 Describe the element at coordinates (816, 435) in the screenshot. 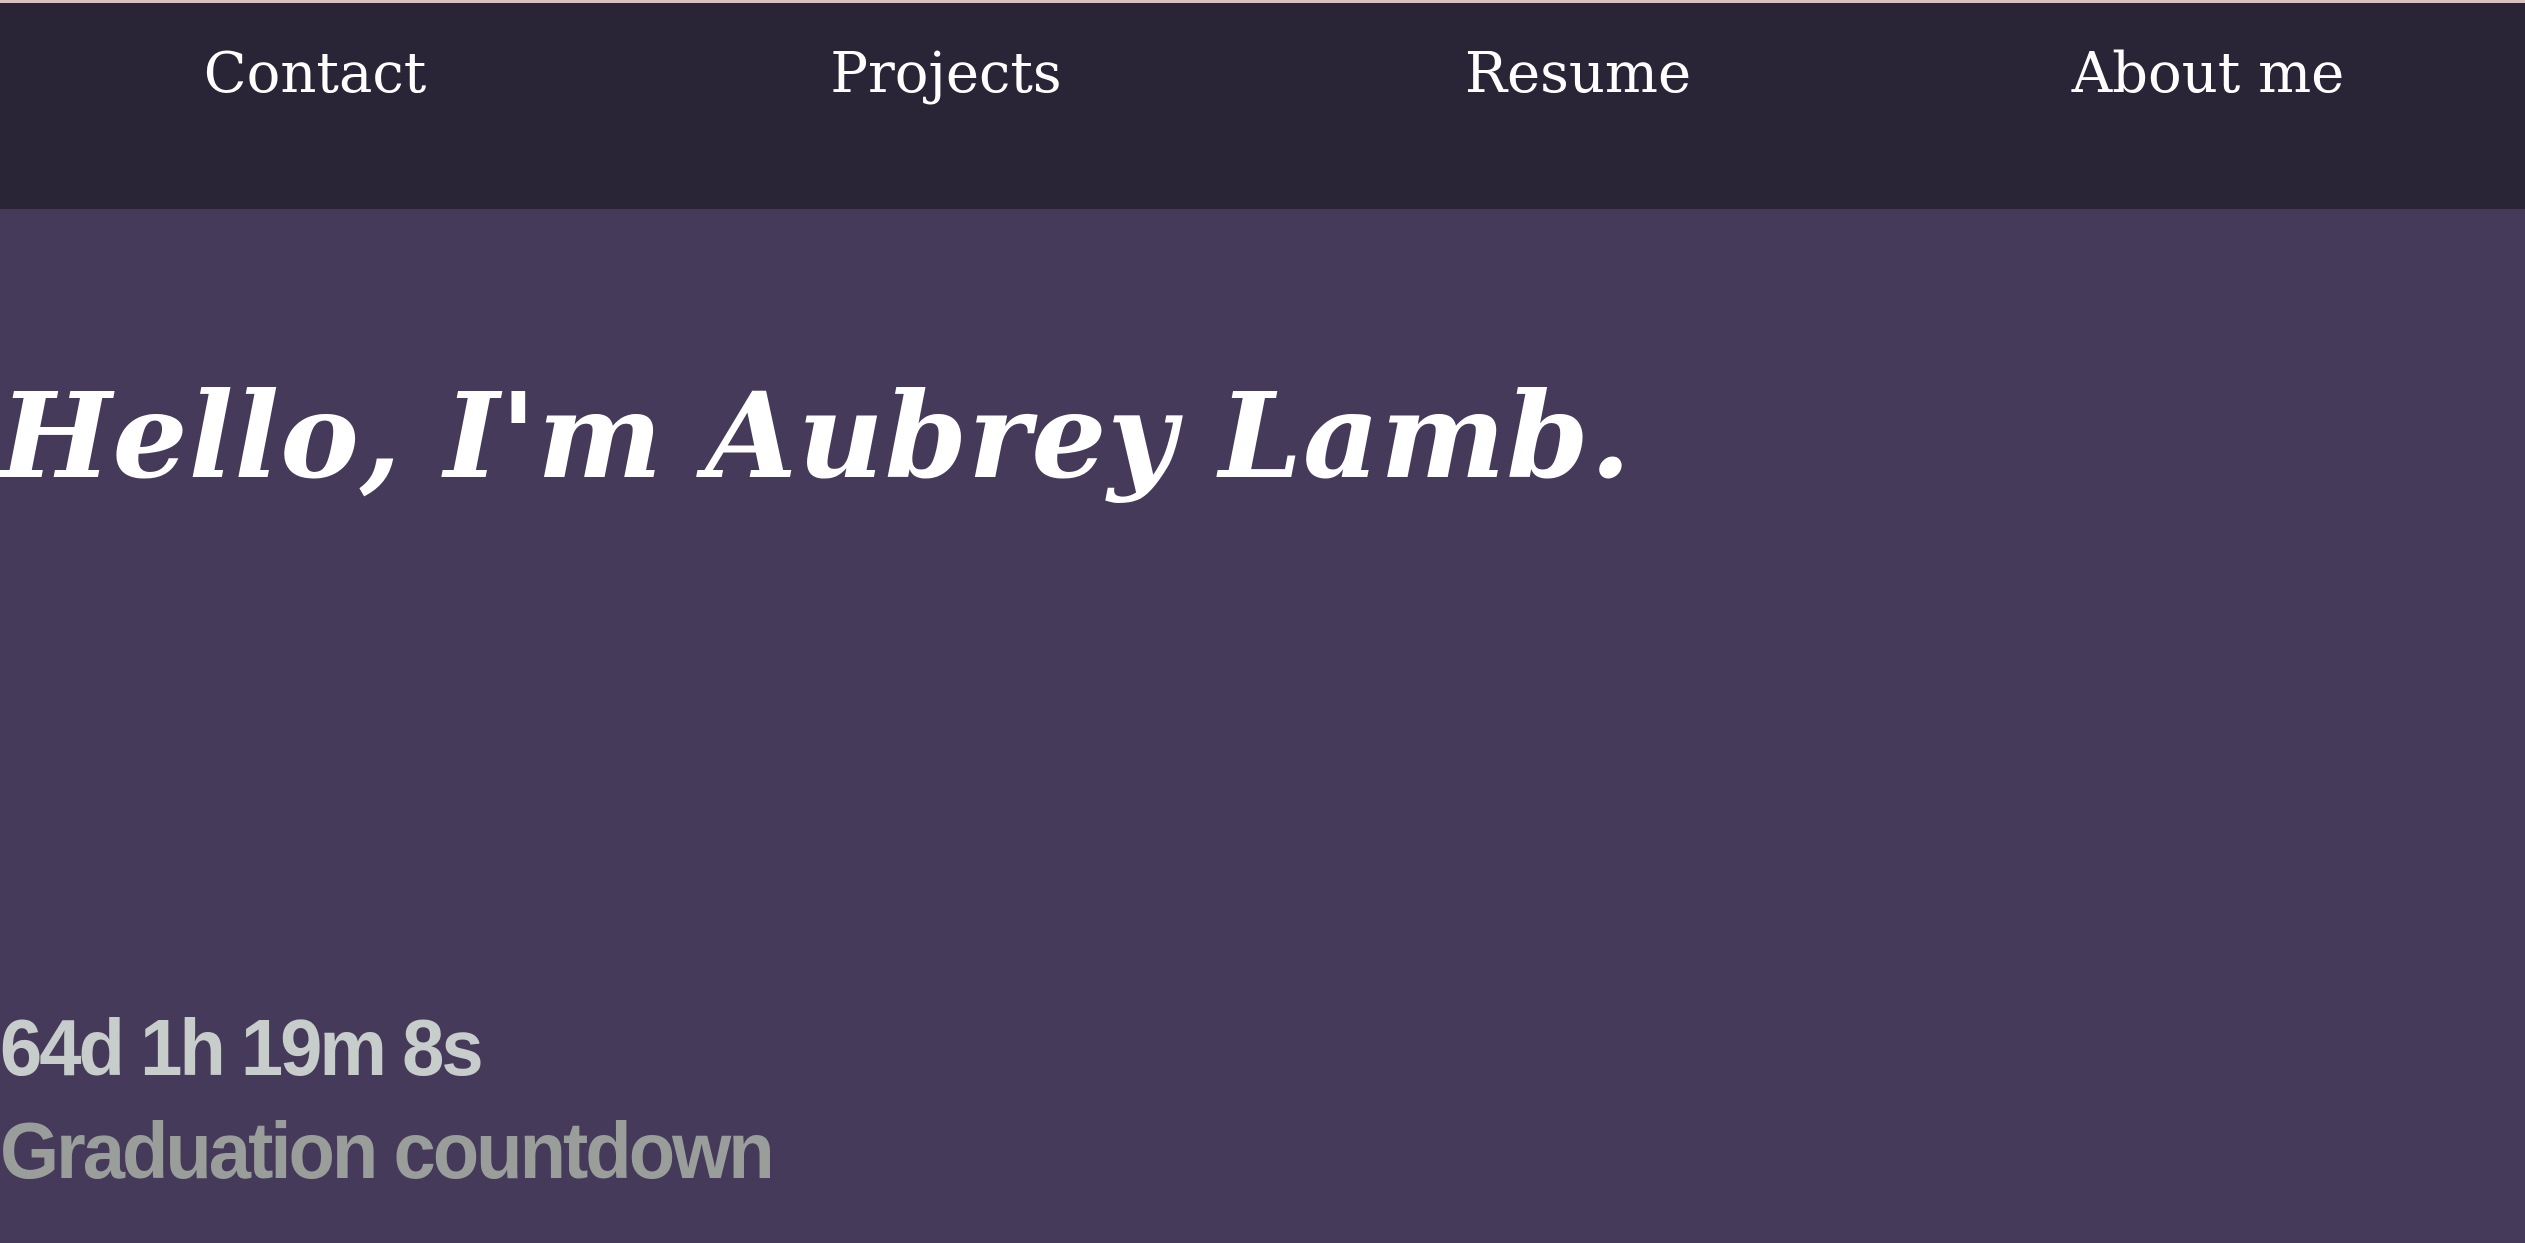

I see `hero-title: Hello, I'm Aubrey Lamb.` at that location.